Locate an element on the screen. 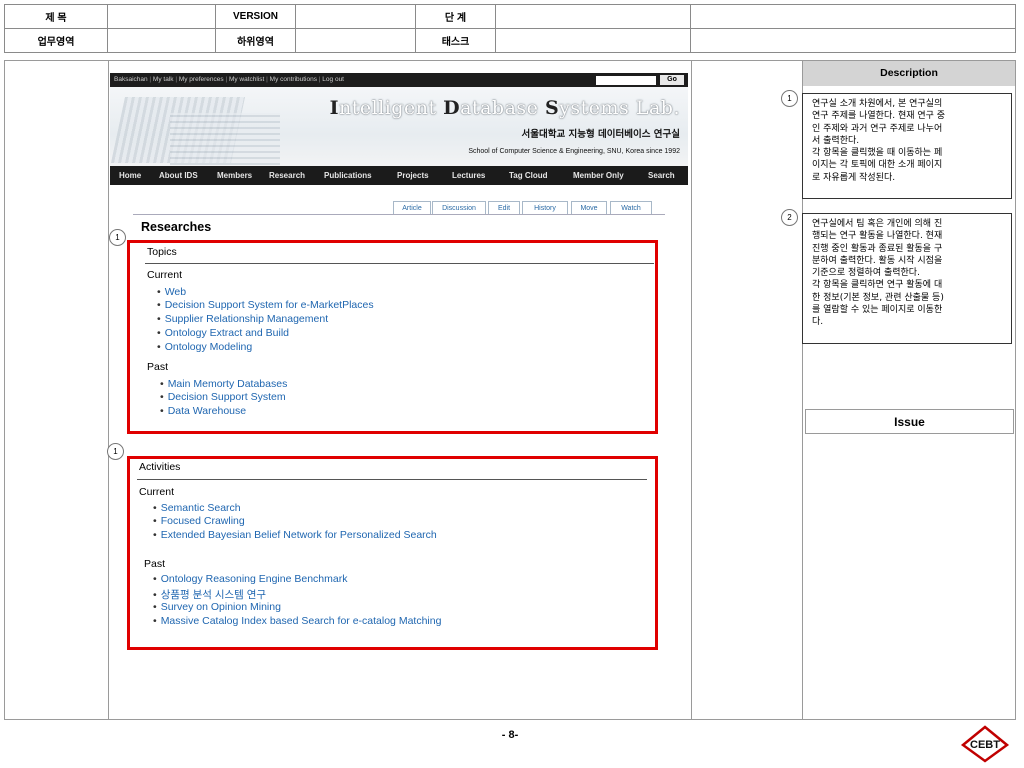 The image size is (1024, 768). my-preferences-link: My preferences is located at coordinates (201, 79).